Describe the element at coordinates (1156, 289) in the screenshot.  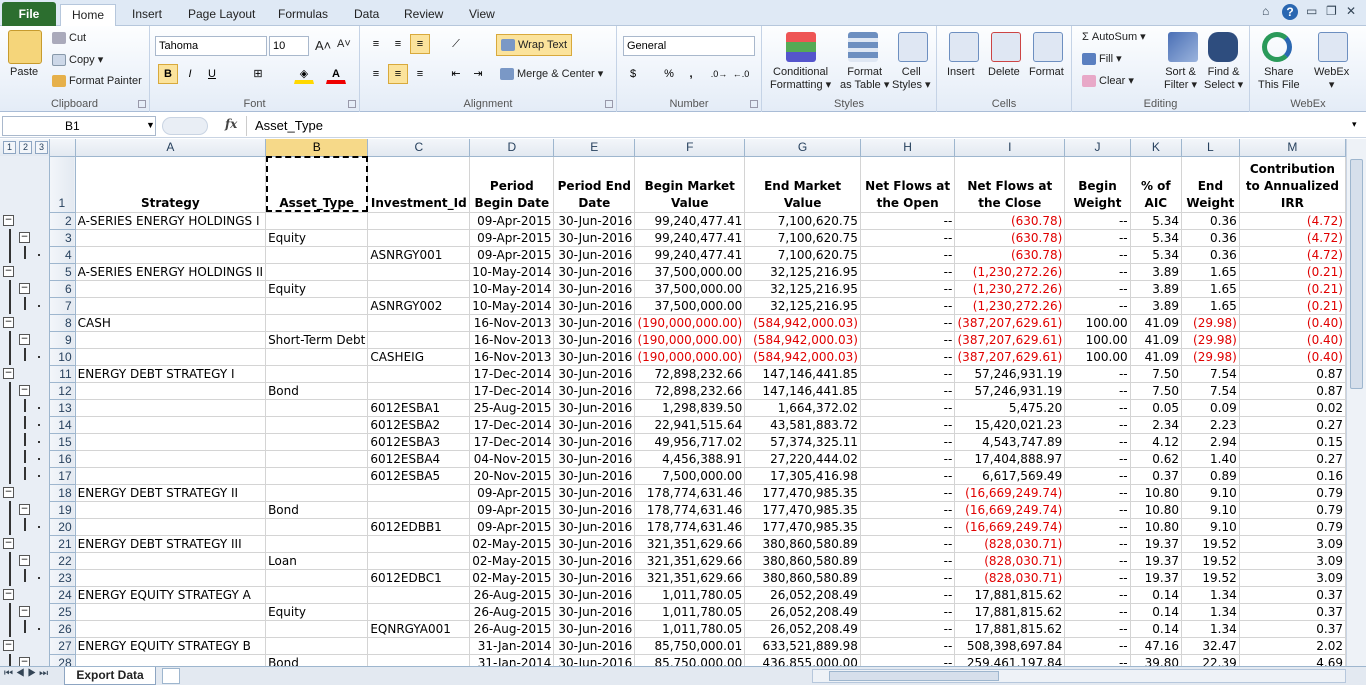
I see `cell: 3.89` at that location.